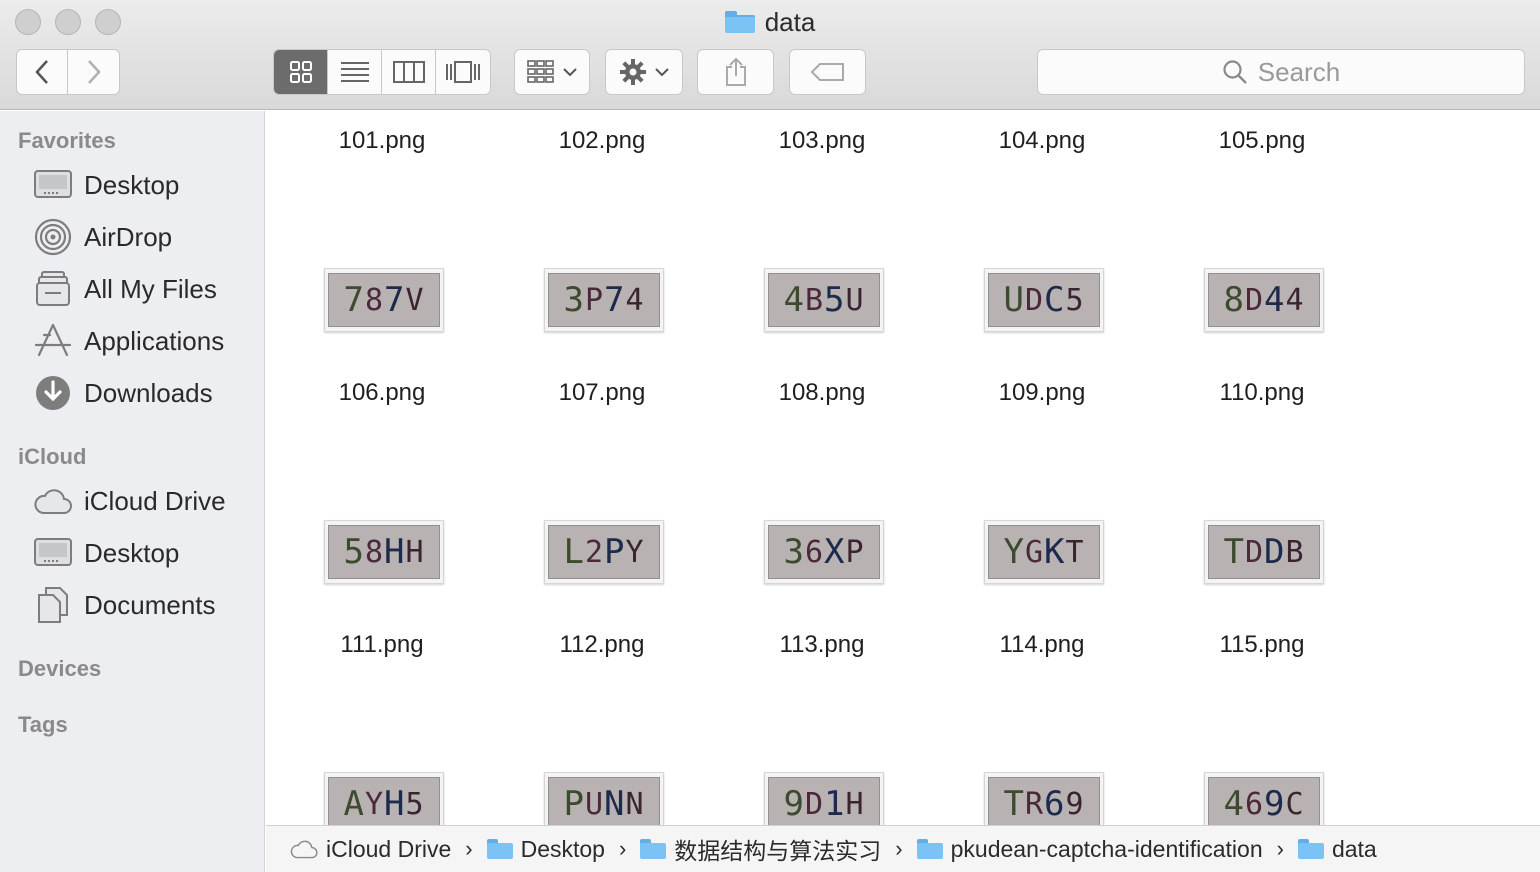 The width and height of the screenshot is (1540, 872). I want to click on sidebar-item-label: iCloud Drive, so click(155, 500).